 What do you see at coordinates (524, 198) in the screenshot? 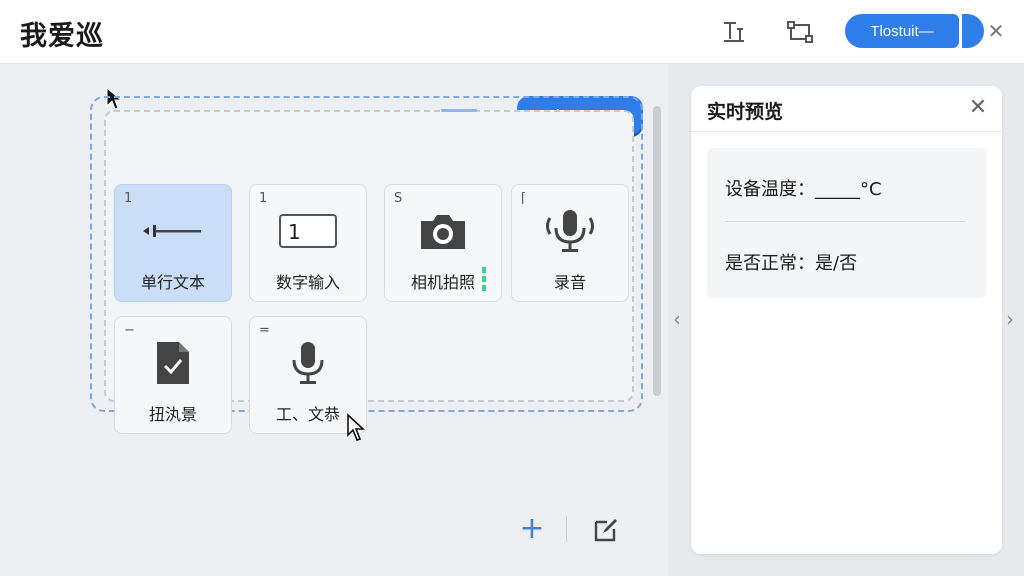
I see `tile-corner-mark: ⌈` at bounding box center [524, 198].